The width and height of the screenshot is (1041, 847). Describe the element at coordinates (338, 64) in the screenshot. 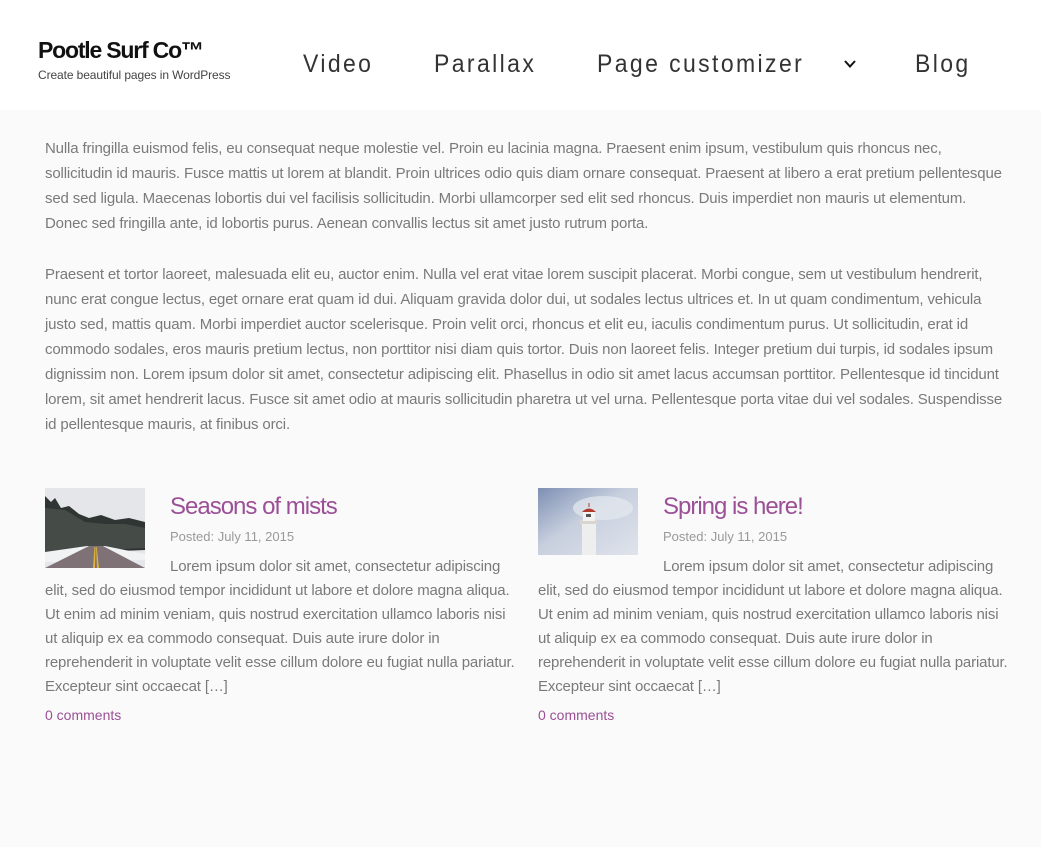

I see `nav-item-video: Video` at that location.